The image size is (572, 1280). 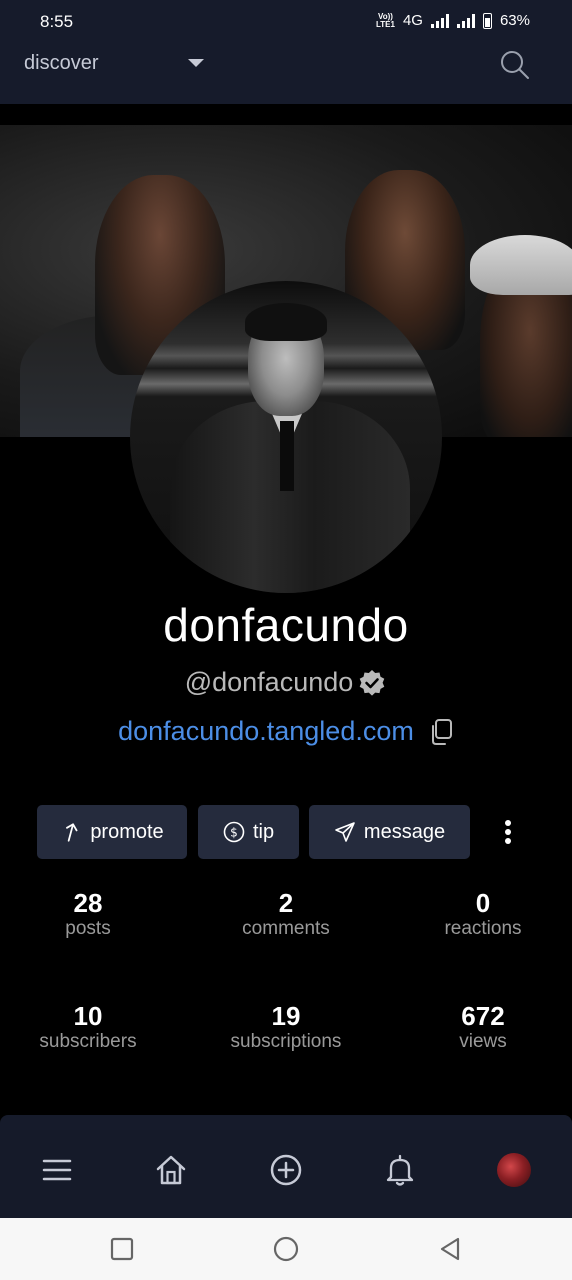 I want to click on bottom-navigation, so click(x=286, y=1174).